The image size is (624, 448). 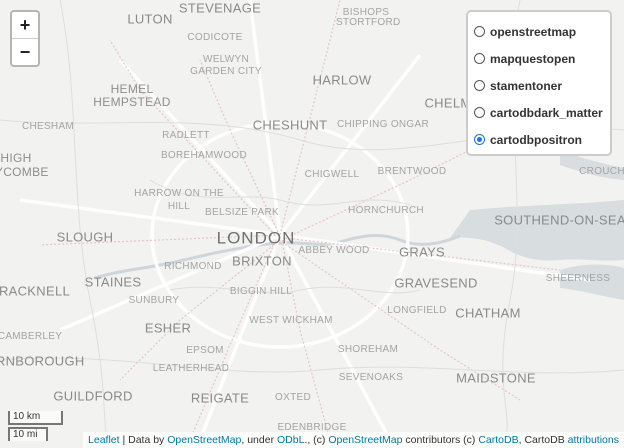 What do you see at coordinates (526, 85) in the screenshot?
I see `layer-label-stamentoner: stamentoner` at bounding box center [526, 85].